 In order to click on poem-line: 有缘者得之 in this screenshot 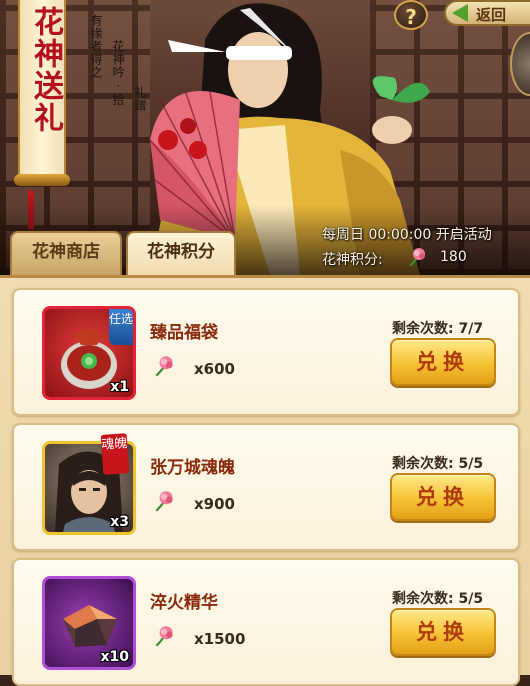, I will do `click(96, 46)`.